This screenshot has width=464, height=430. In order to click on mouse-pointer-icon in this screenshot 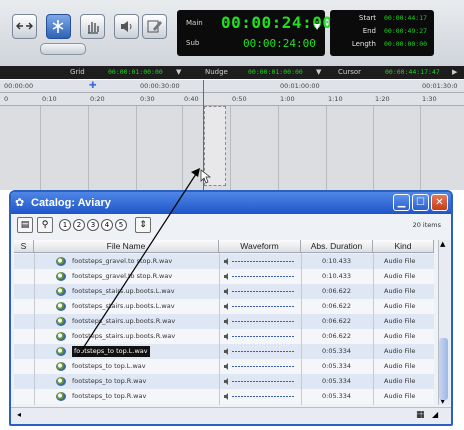, I will do `click(206, 176)`.